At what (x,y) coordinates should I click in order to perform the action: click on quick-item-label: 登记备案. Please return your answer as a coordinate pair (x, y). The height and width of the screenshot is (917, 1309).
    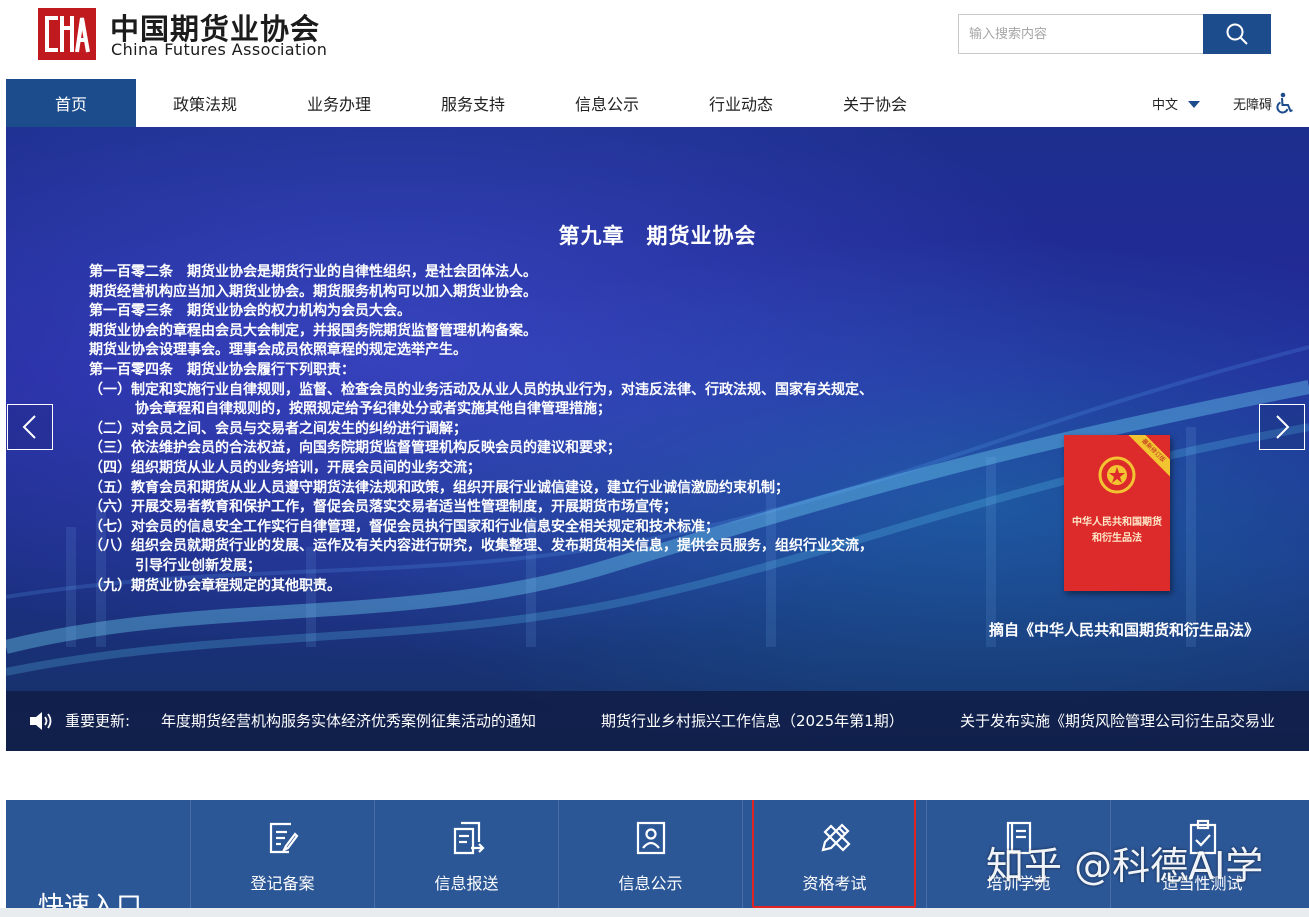
    Looking at the image, I should click on (282, 883).